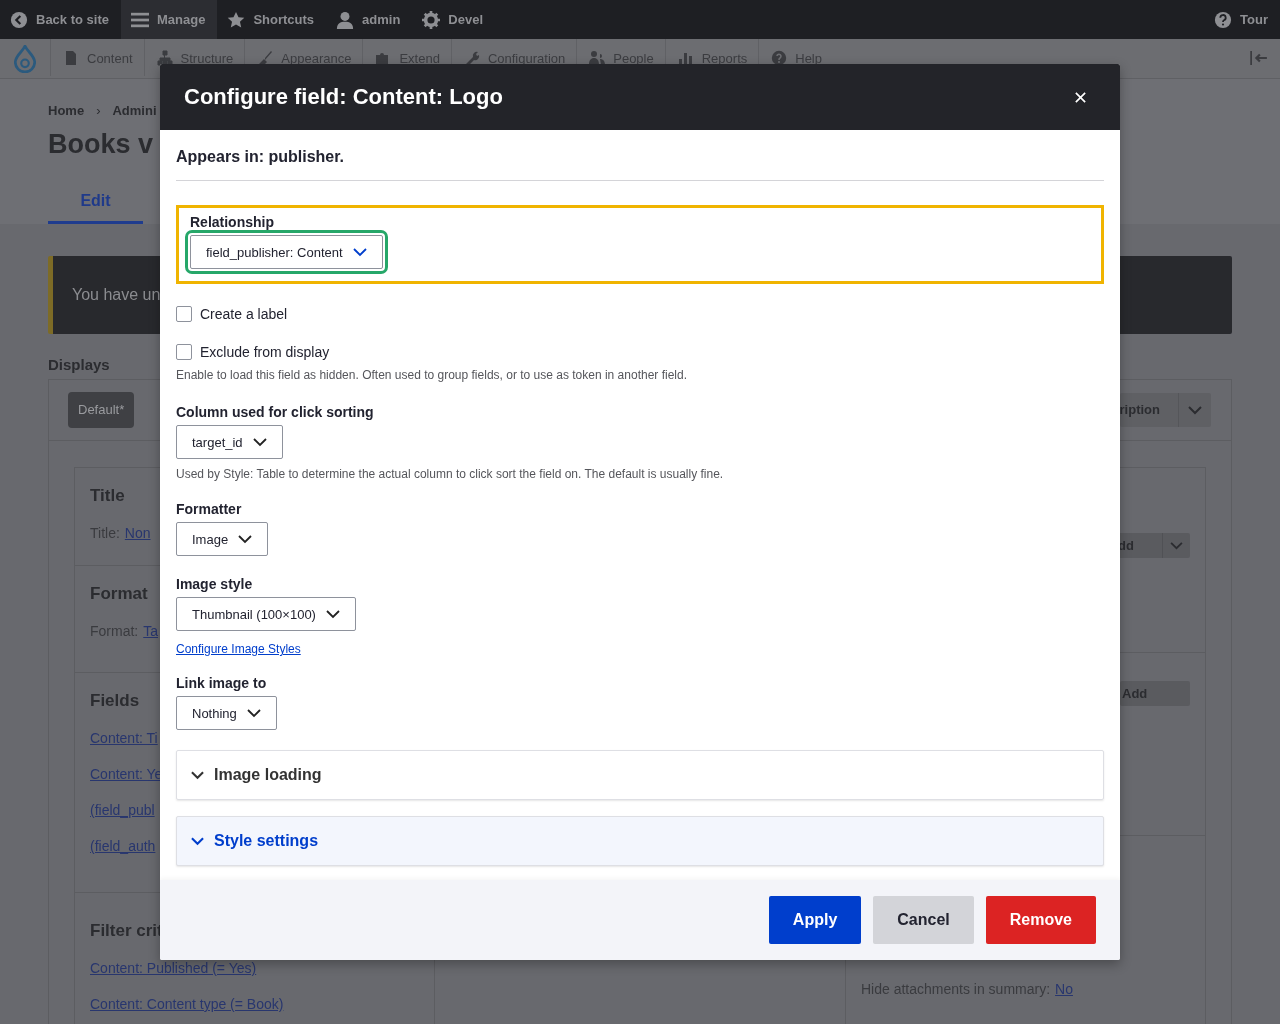 This screenshot has width=1280, height=1024. What do you see at coordinates (236, 19) in the screenshot?
I see `star-icon` at bounding box center [236, 19].